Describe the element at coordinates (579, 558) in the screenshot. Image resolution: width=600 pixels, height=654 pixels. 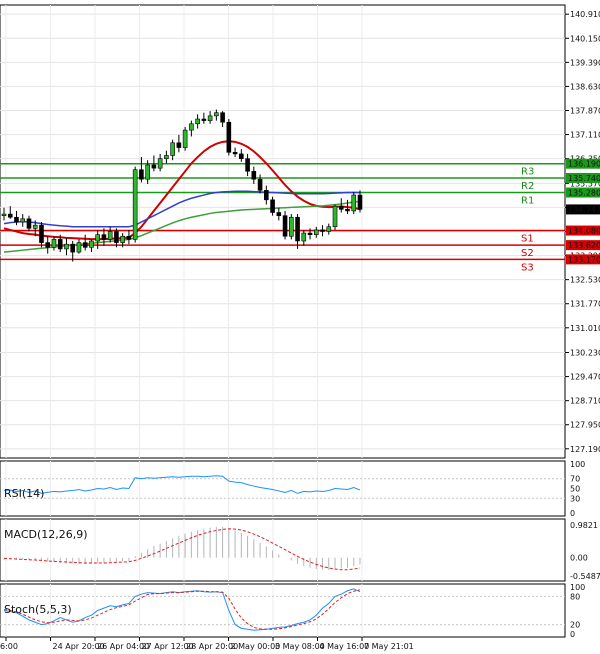
I see `macd-tick-label: 0.00` at that location.